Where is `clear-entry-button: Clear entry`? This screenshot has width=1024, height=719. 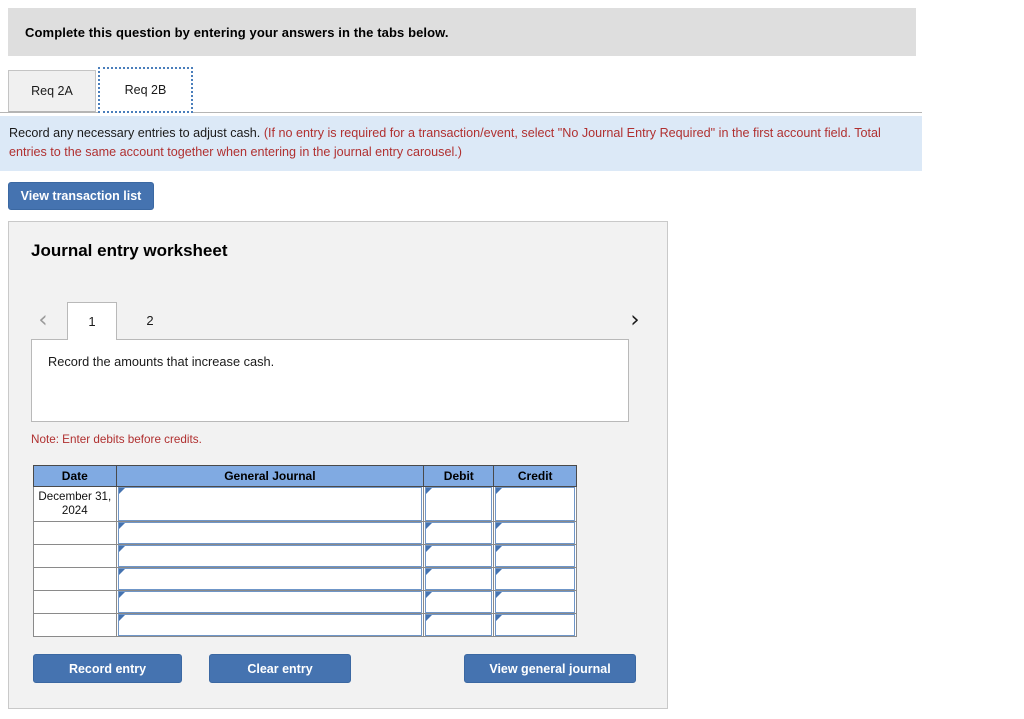
clear-entry-button: Clear entry is located at coordinates (280, 668).